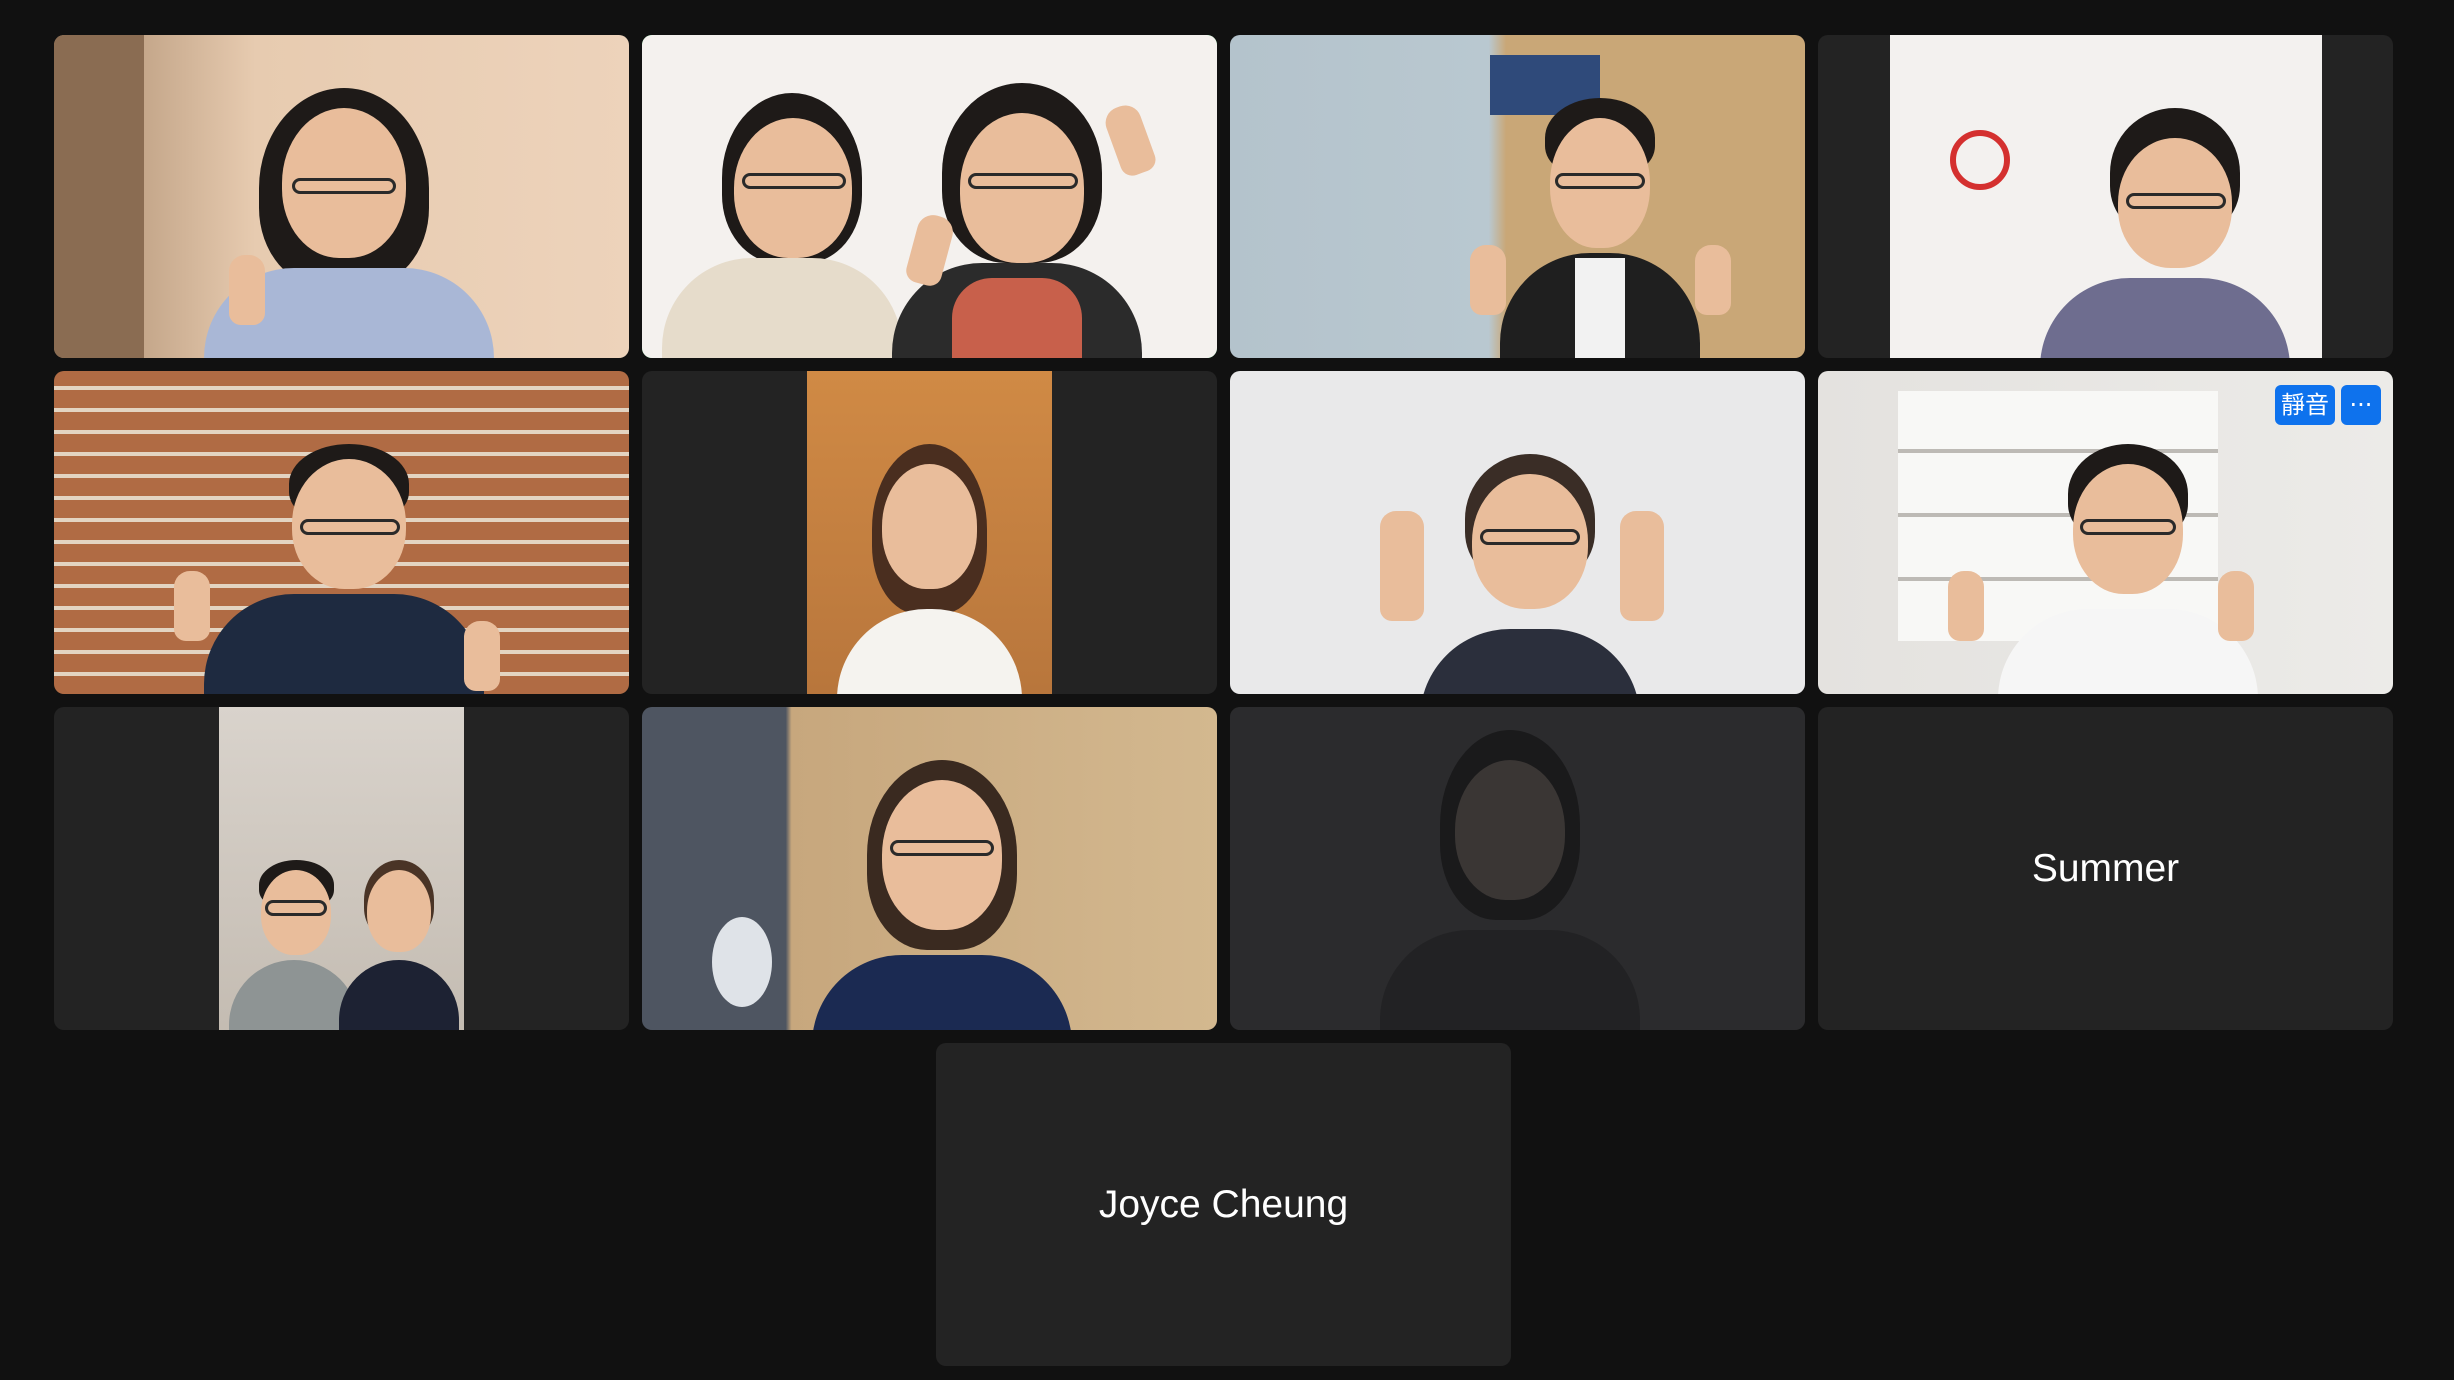 The height and width of the screenshot is (1380, 2454). I want to click on participant-tile-13: Joyce Cheung, so click(1223, 1204).